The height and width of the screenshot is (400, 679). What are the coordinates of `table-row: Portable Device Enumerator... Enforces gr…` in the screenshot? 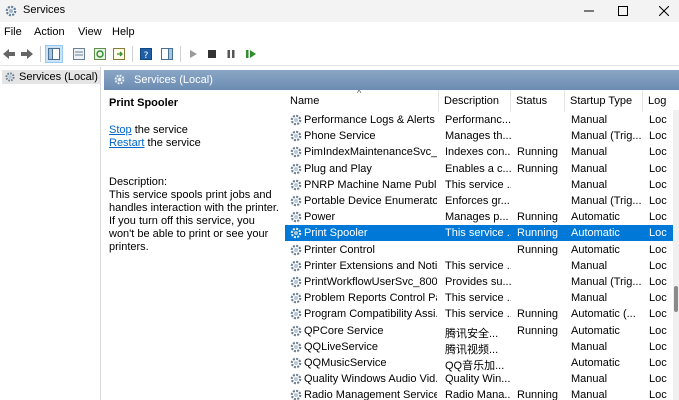 It's located at (482, 201).